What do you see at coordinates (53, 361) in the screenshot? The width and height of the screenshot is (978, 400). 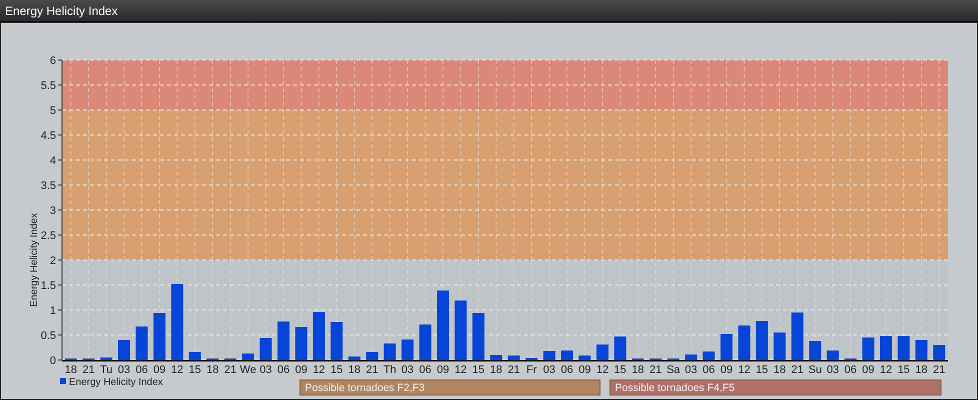 I see `y-tick-label: 0` at bounding box center [53, 361].